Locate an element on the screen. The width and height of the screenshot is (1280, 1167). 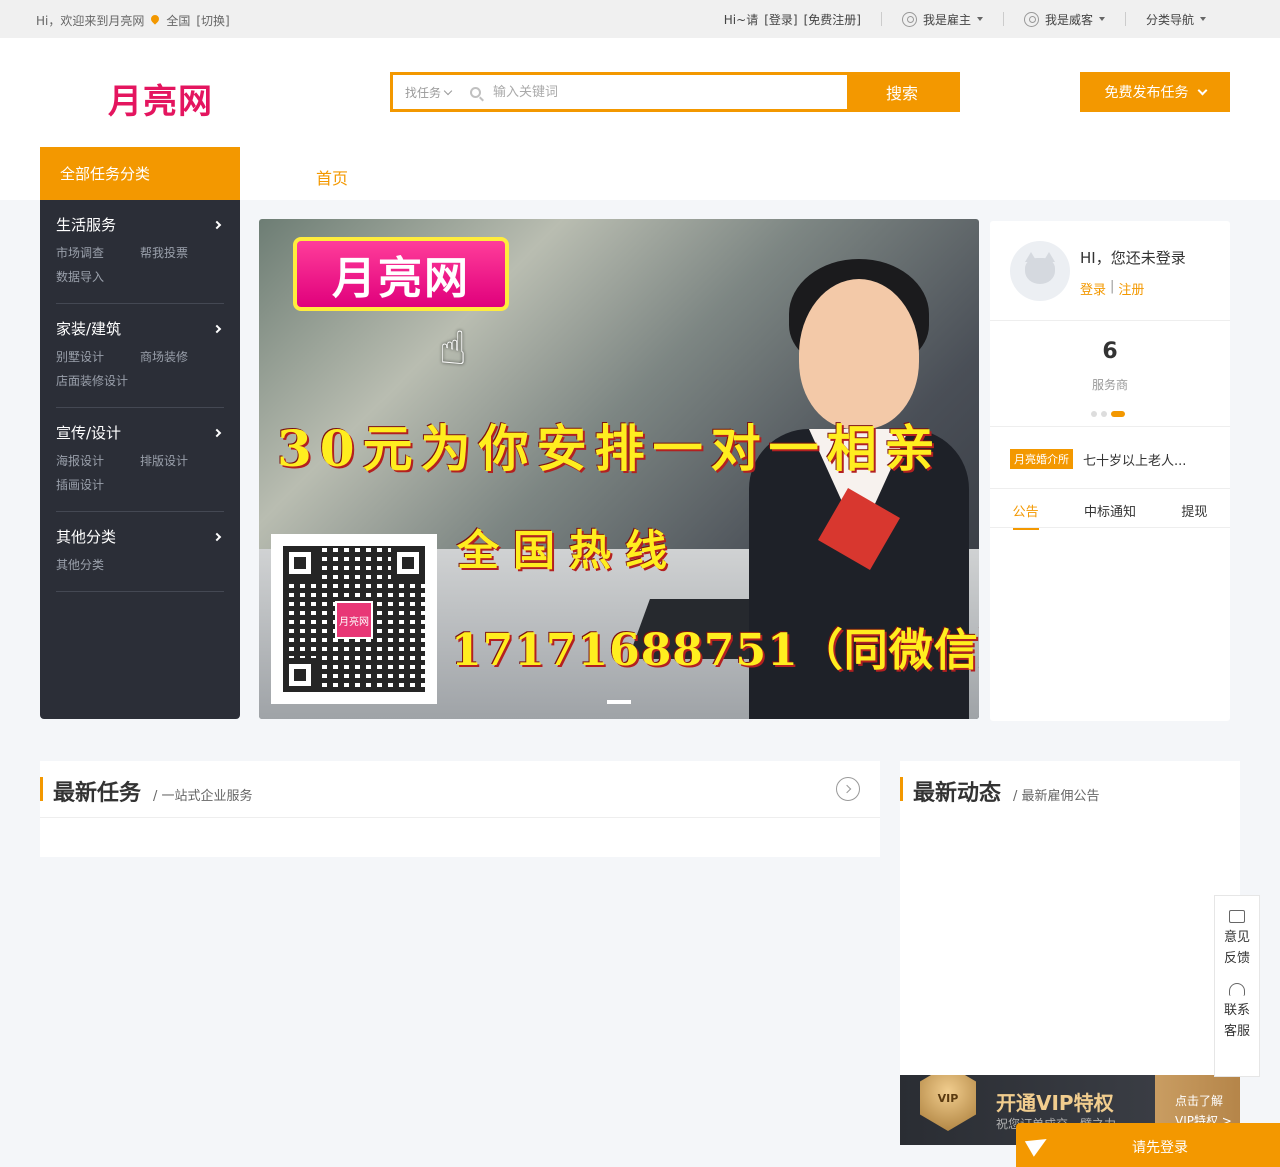
section-title: 最新动态 is located at coordinates (957, 793).